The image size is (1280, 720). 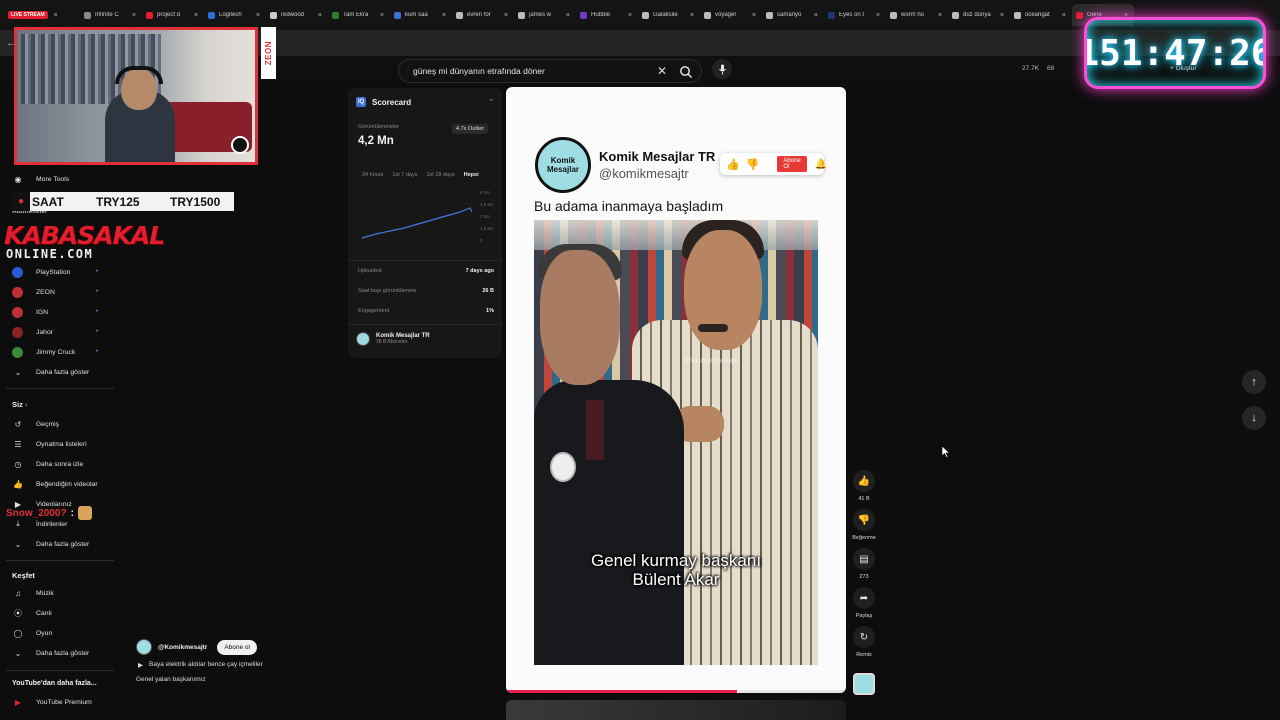 What do you see at coordinates (662, 71) in the screenshot?
I see `clear-search-icon: ✕` at bounding box center [662, 71].